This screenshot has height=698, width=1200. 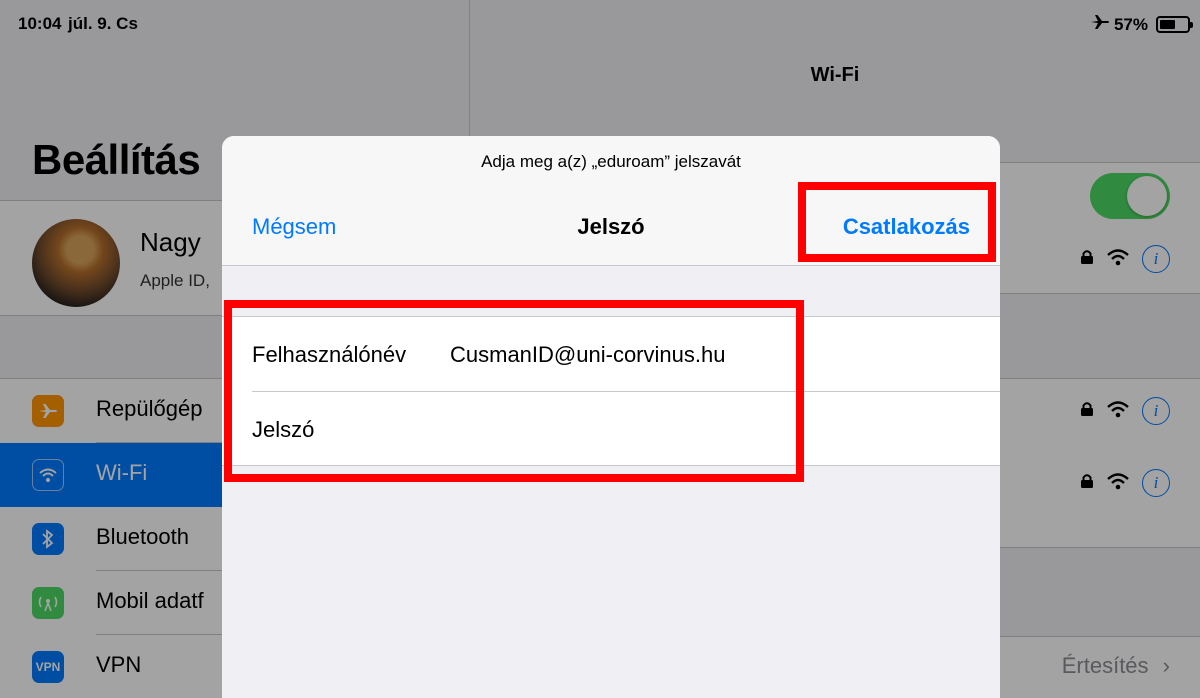 What do you see at coordinates (329, 354) in the screenshot?
I see `username-label: Felhasználónév` at bounding box center [329, 354].